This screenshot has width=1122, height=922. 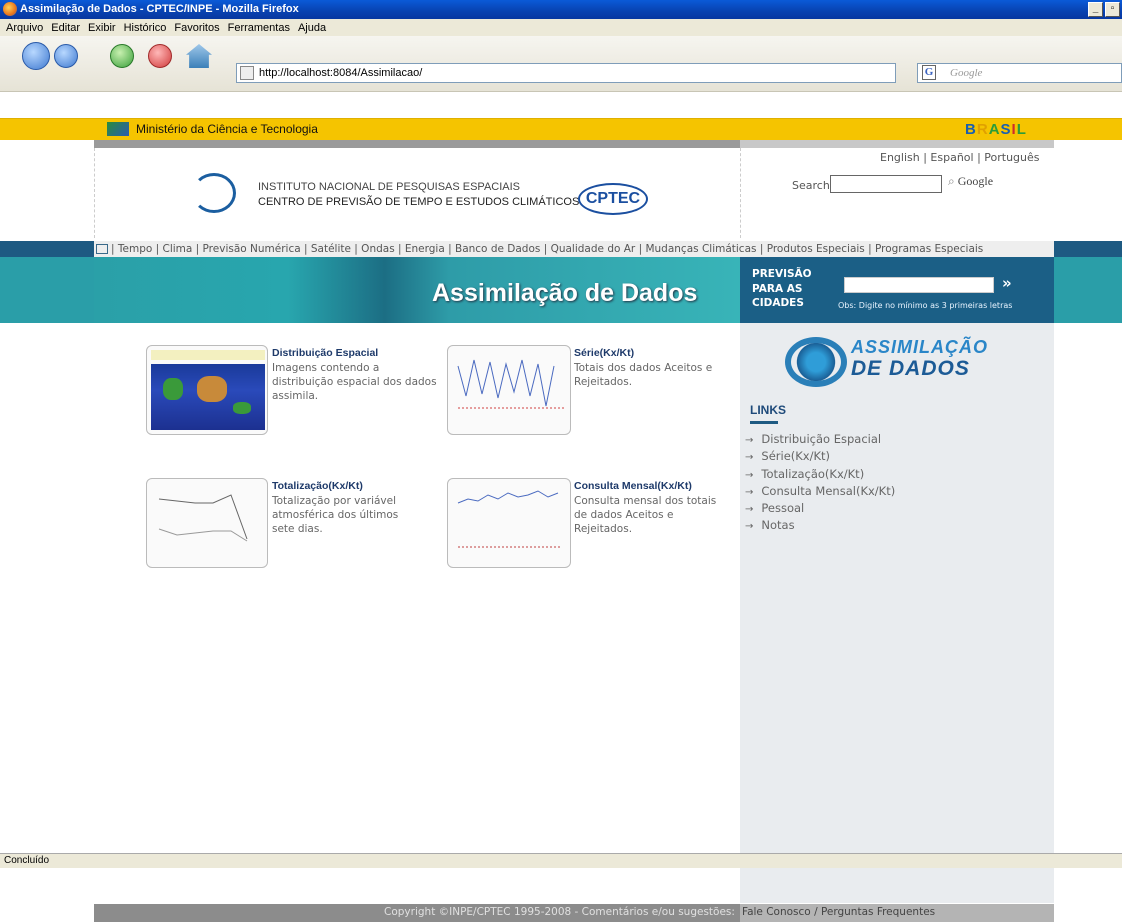 I want to click on inpe-logo, so click(x=214, y=193).